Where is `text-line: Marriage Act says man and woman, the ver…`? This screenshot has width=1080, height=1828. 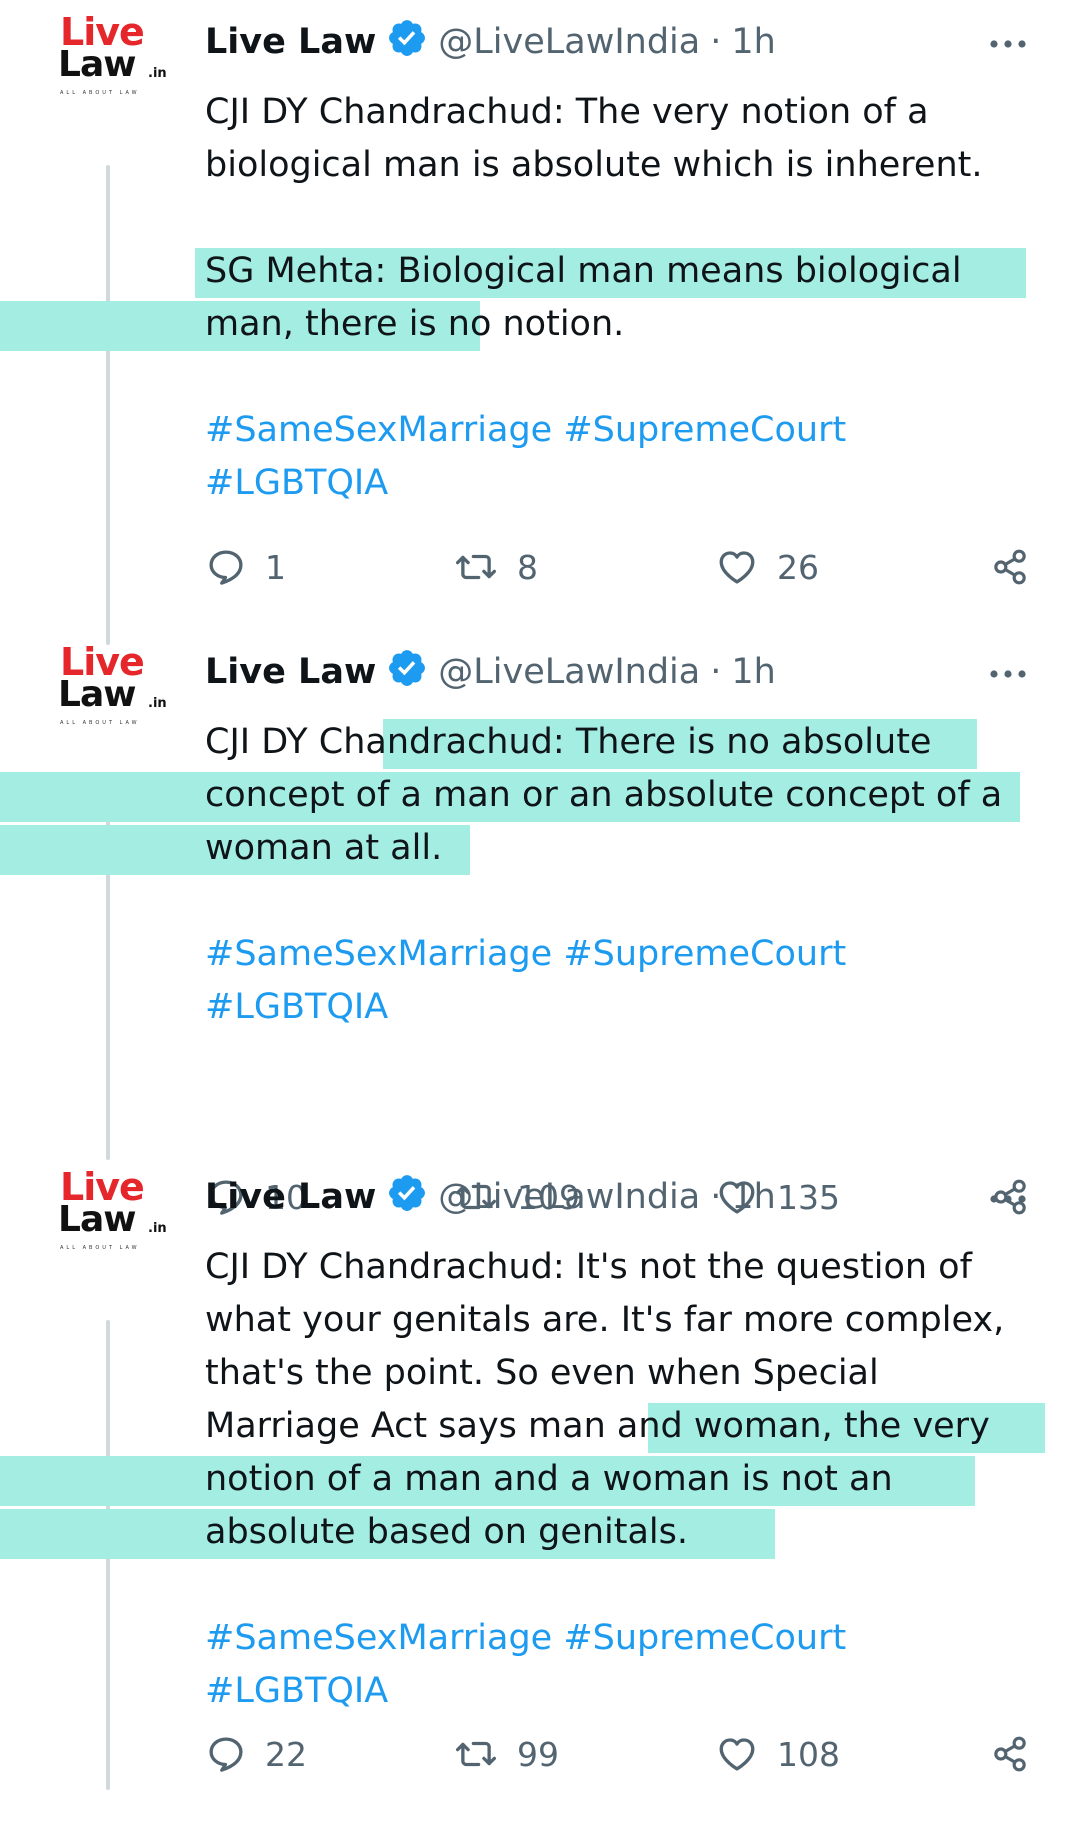 text-line: Marriage Act says man and woman, the ver… is located at coordinates (635, 1426).